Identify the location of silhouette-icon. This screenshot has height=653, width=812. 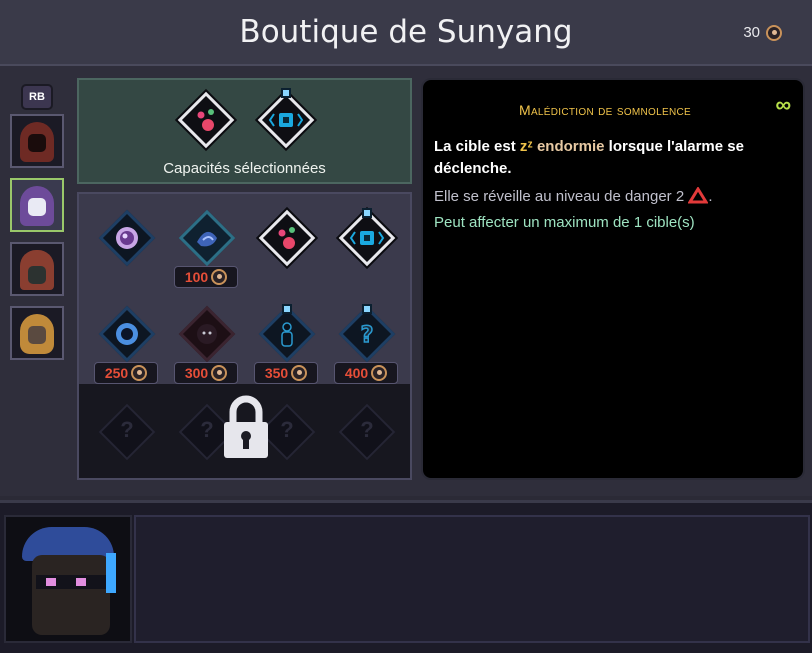
(287, 334).